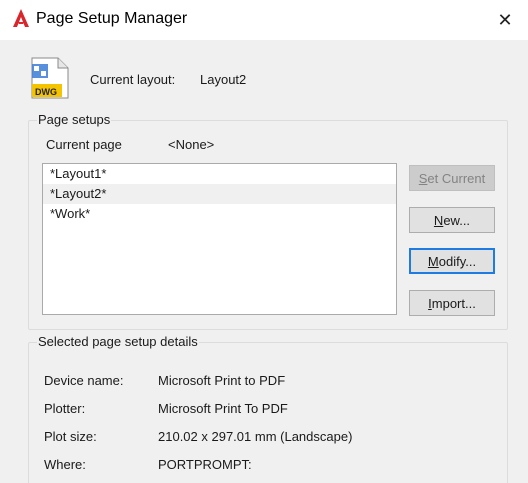 This screenshot has height=483, width=528. Describe the element at coordinates (84, 380) in the screenshot. I see `device-name-label: Device name:` at that location.